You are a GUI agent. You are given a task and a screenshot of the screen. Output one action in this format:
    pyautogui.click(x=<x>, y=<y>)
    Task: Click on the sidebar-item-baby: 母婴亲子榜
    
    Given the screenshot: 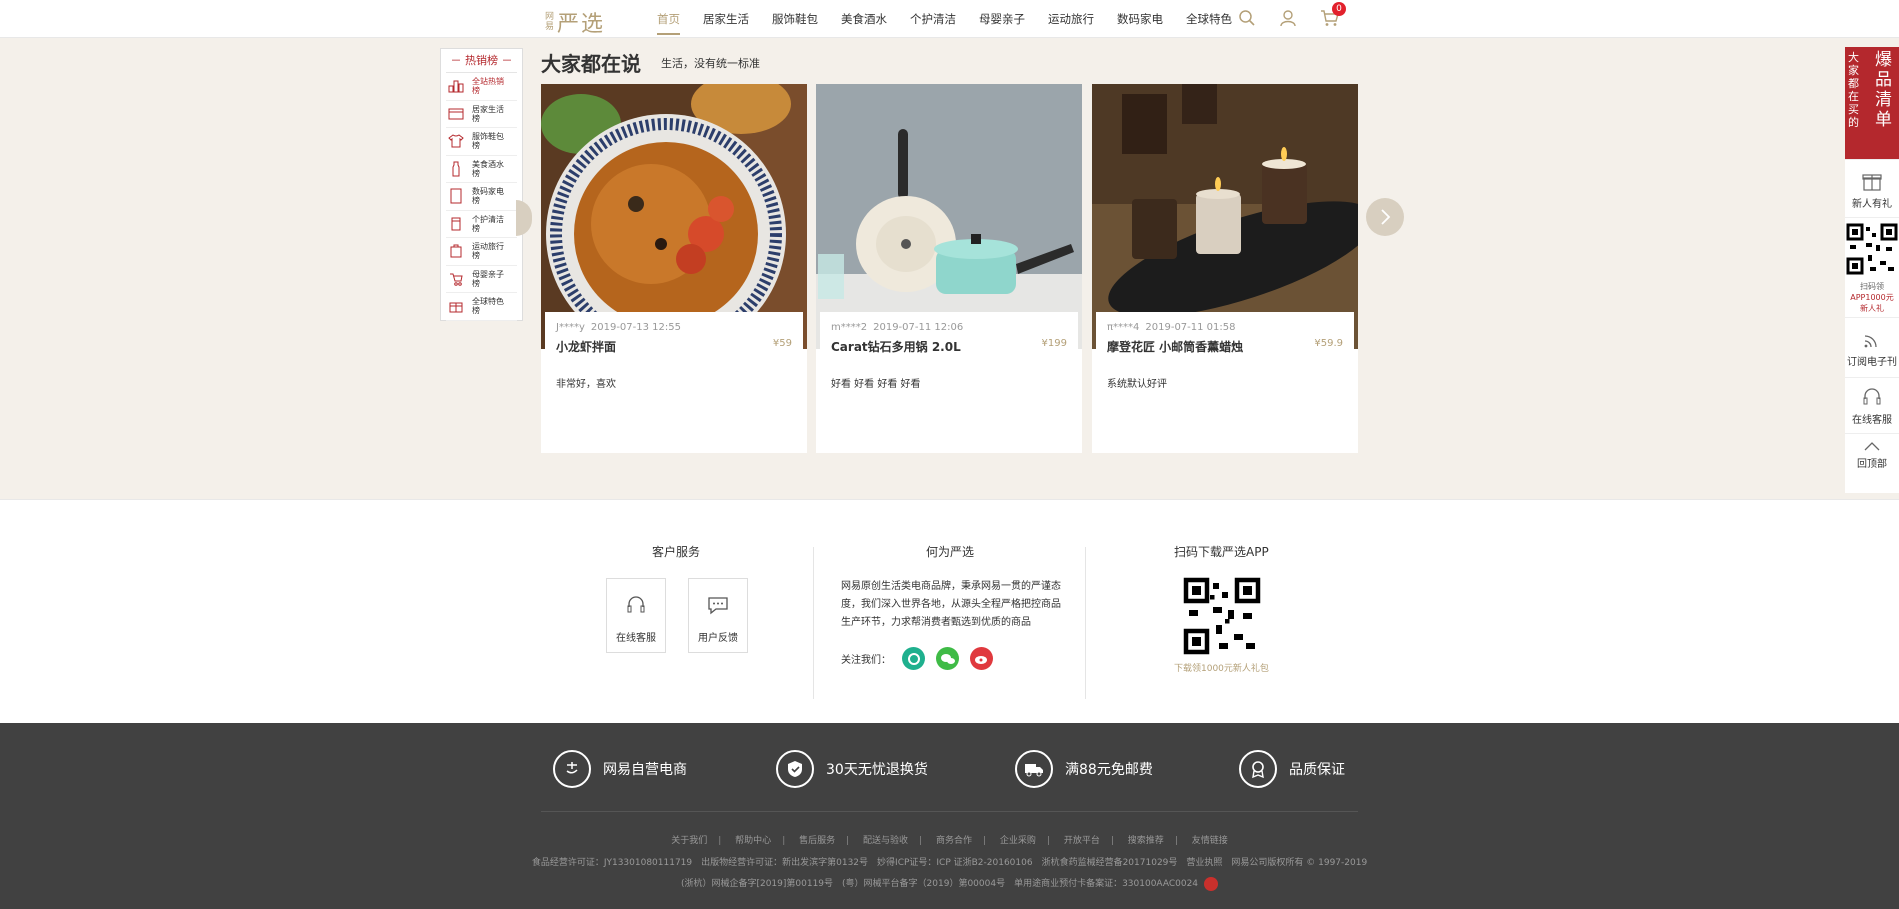 What is the action you would take?
    pyautogui.click(x=481, y=279)
    